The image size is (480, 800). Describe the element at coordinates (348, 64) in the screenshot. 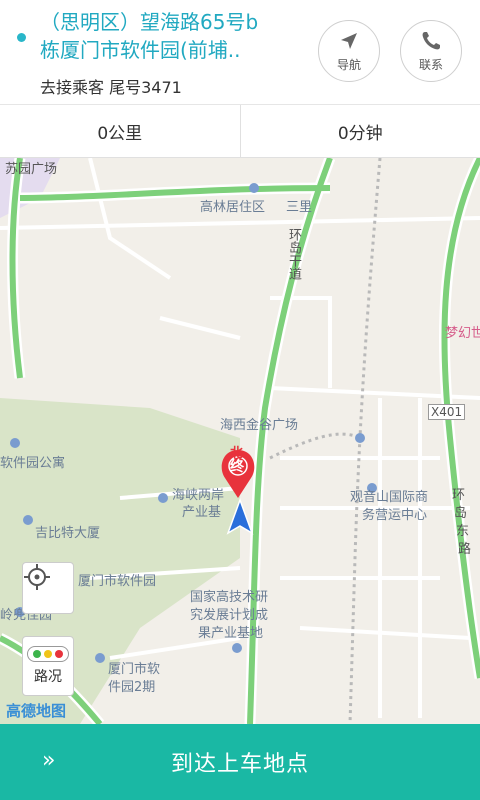

I see `navigate-label: 导航` at that location.